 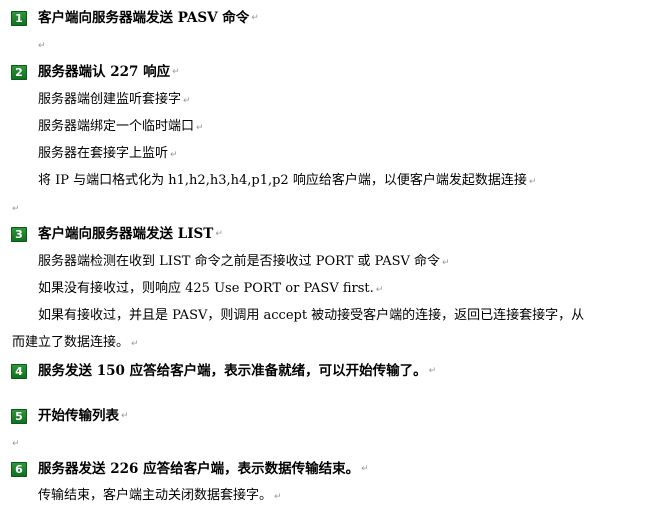 What do you see at coordinates (108, 153) in the screenshot?
I see `step-2-line-3: 服务器在套接字上监听 ↵` at bounding box center [108, 153].